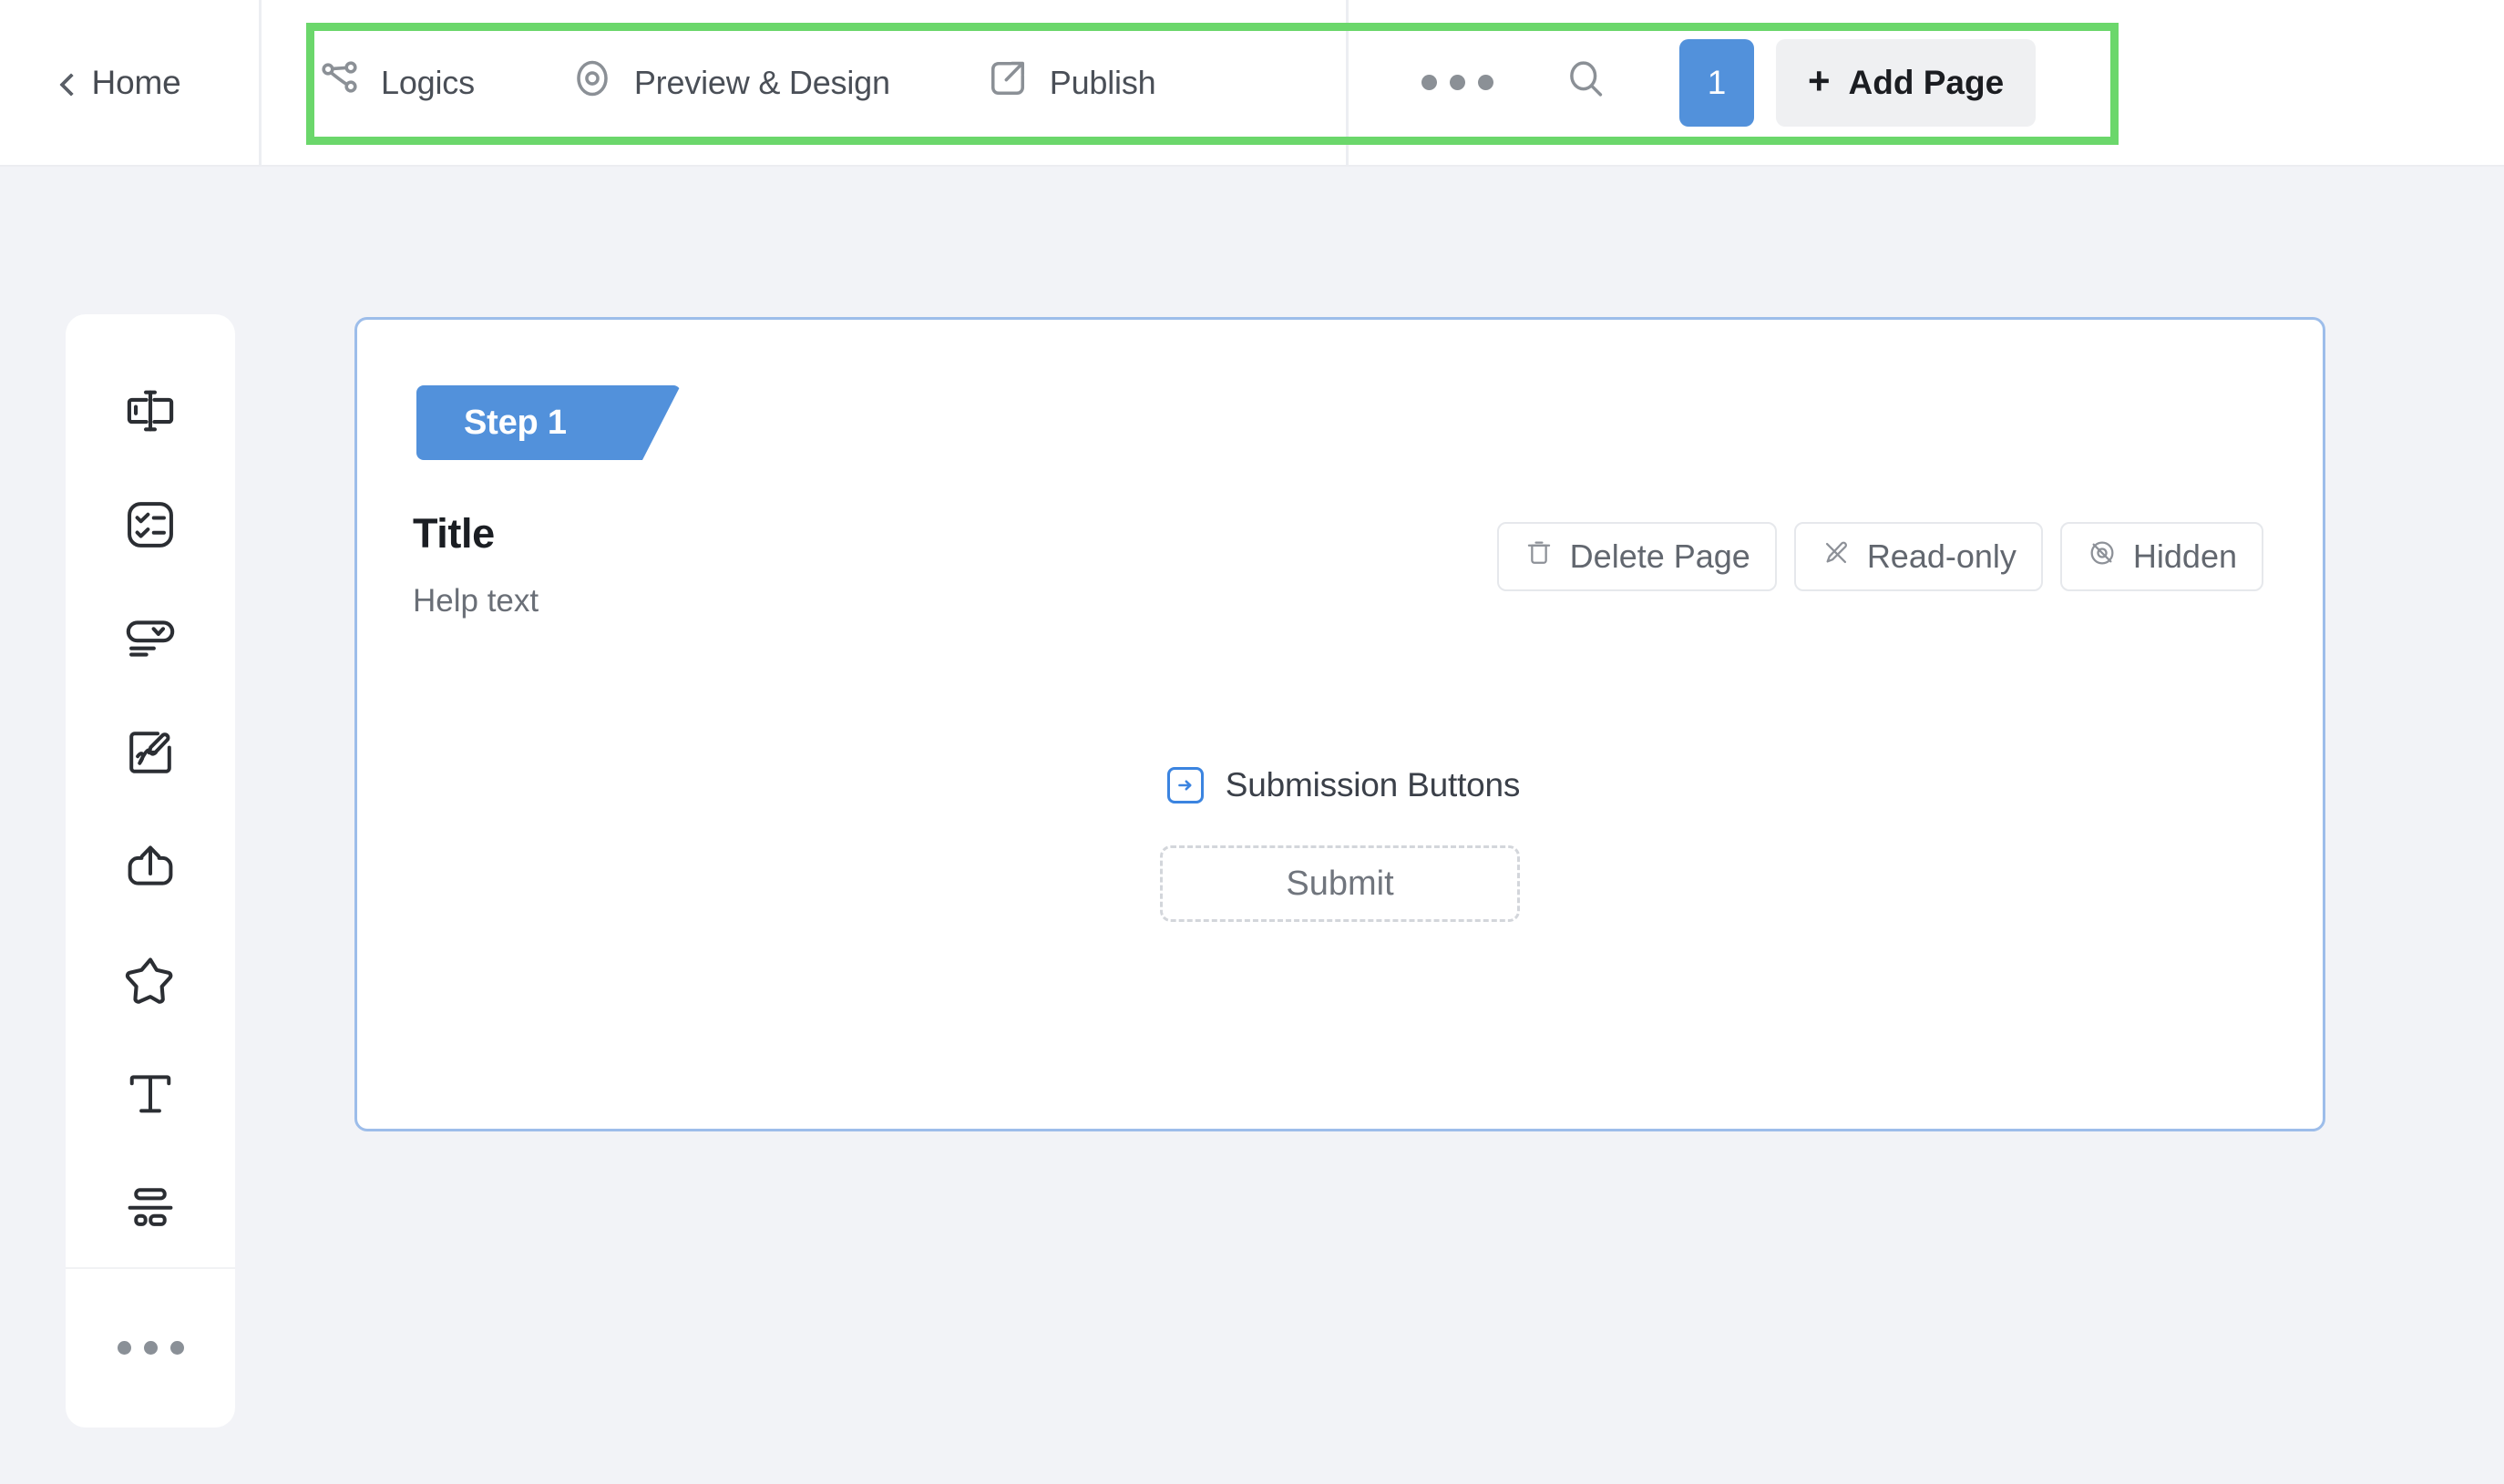 This screenshot has width=2504, height=1484. I want to click on star-icon, so click(150, 982).